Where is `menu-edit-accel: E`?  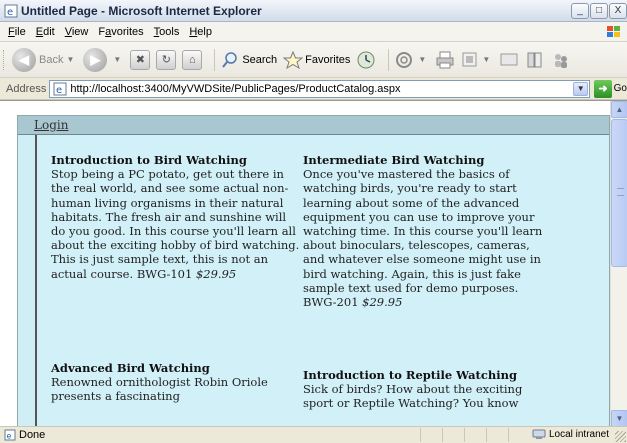
menu-edit-accel: E is located at coordinates (39, 31).